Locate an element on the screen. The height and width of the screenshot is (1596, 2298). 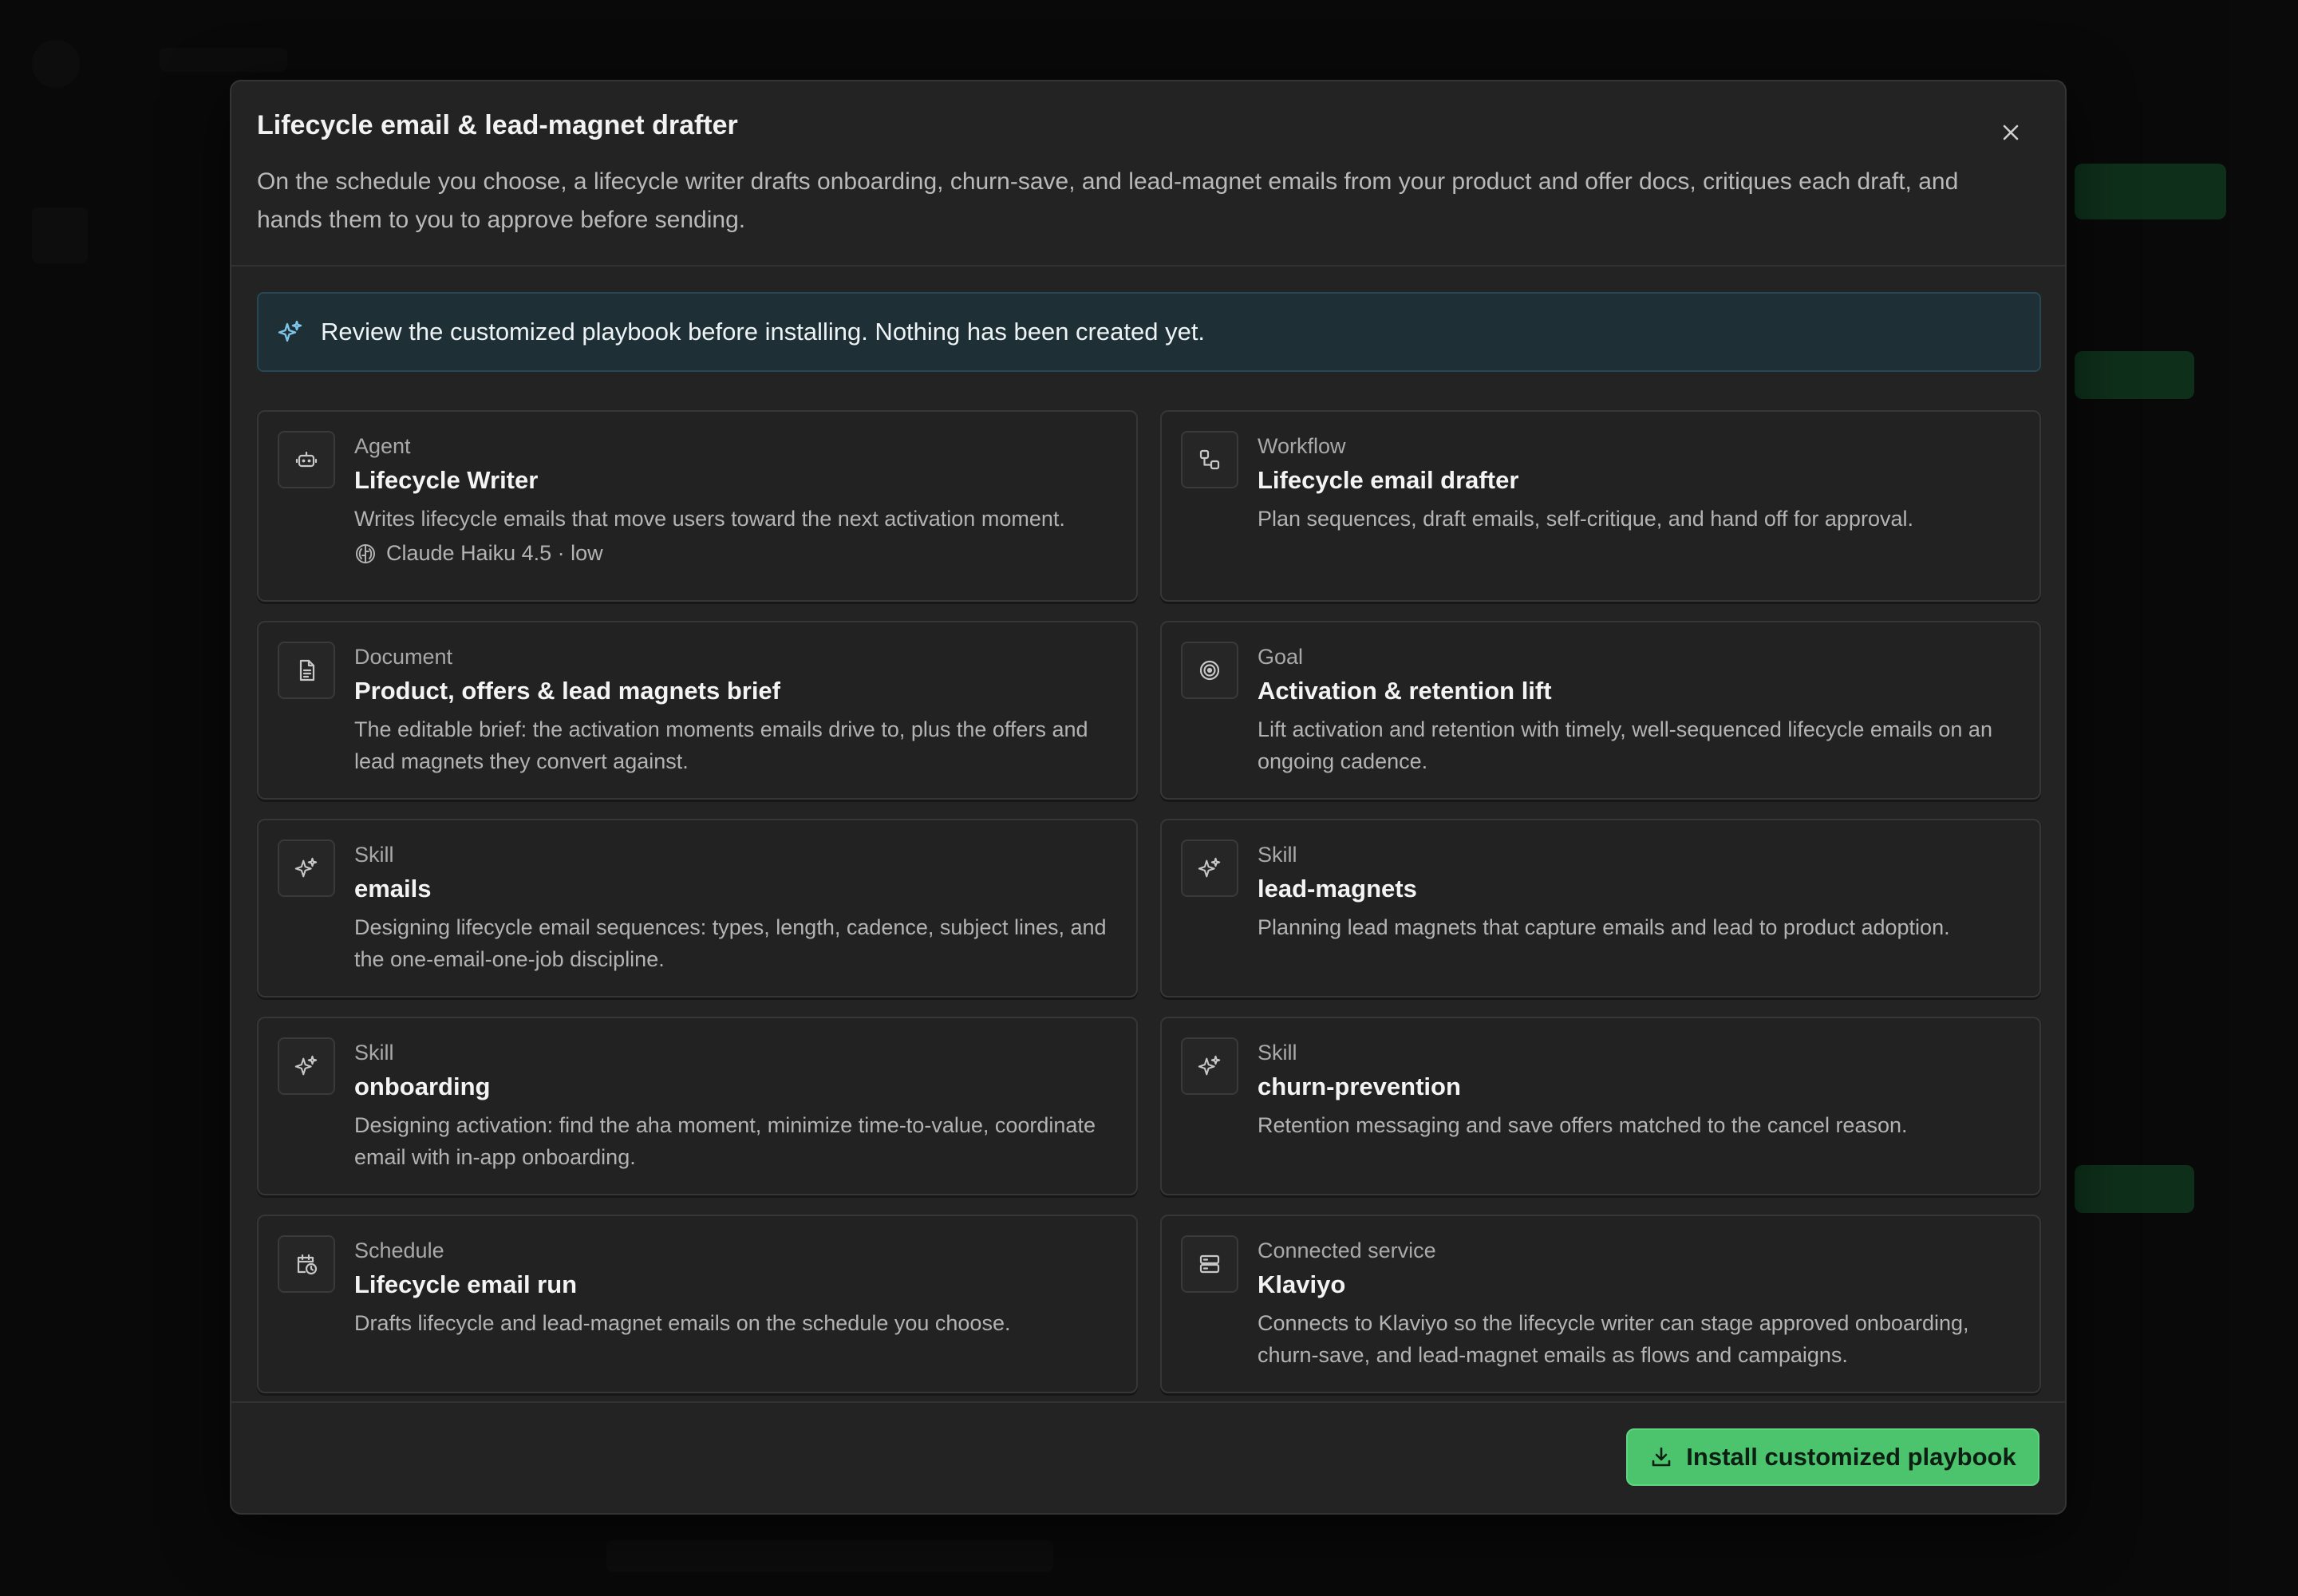
model-label: Claude Haiku 4.5 · low is located at coordinates (495, 553).